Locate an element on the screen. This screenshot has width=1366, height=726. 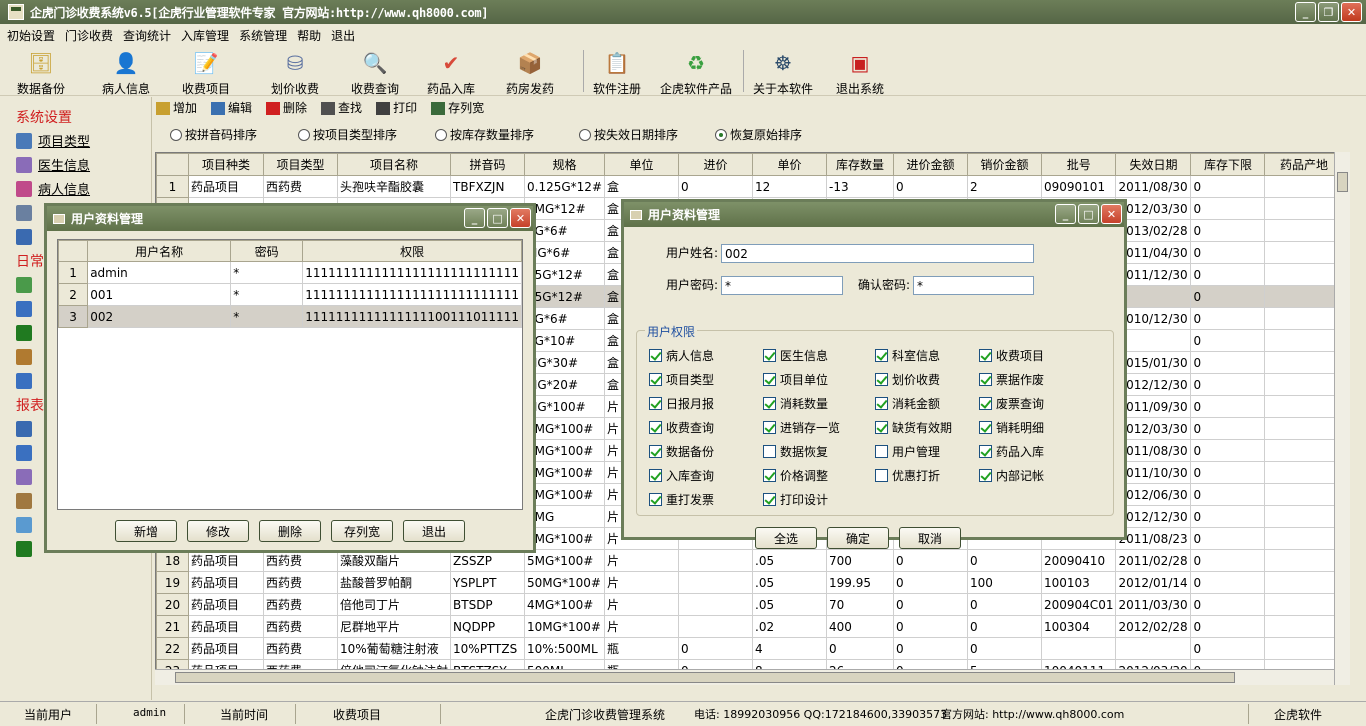
table-cell: 4 is located at coordinates (789, 648).